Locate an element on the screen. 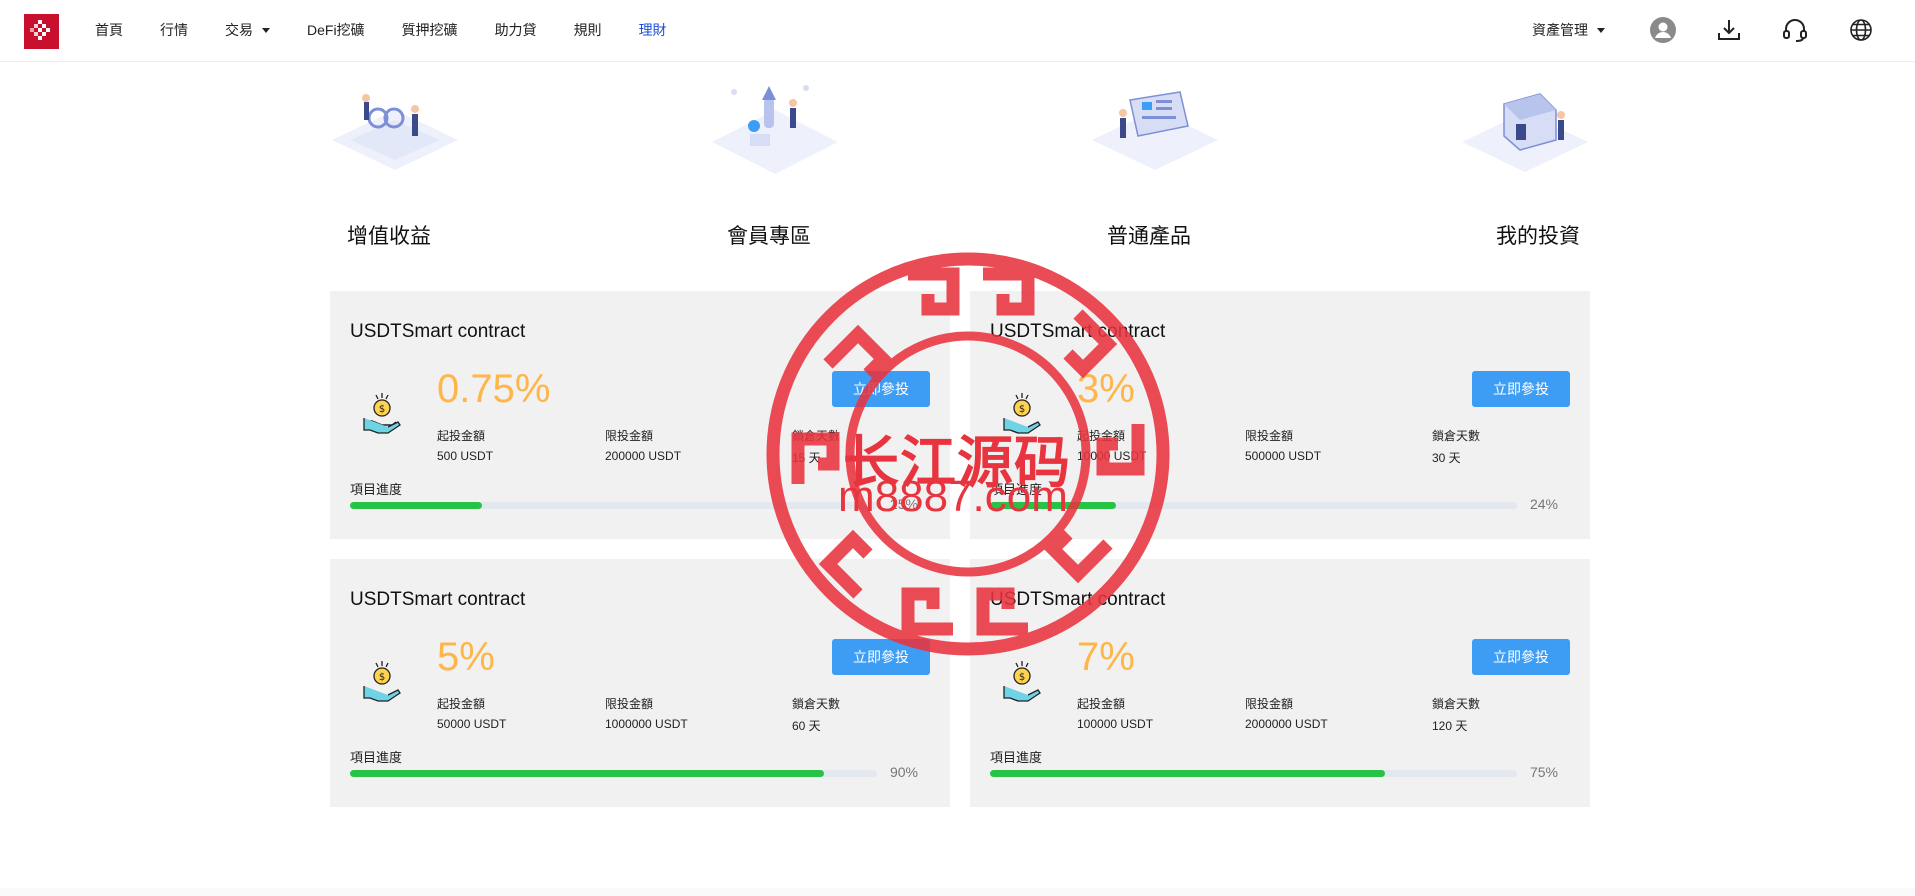 This screenshot has width=1915, height=896. min-amount: 起投金額 500 USDT is located at coordinates (465, 445).